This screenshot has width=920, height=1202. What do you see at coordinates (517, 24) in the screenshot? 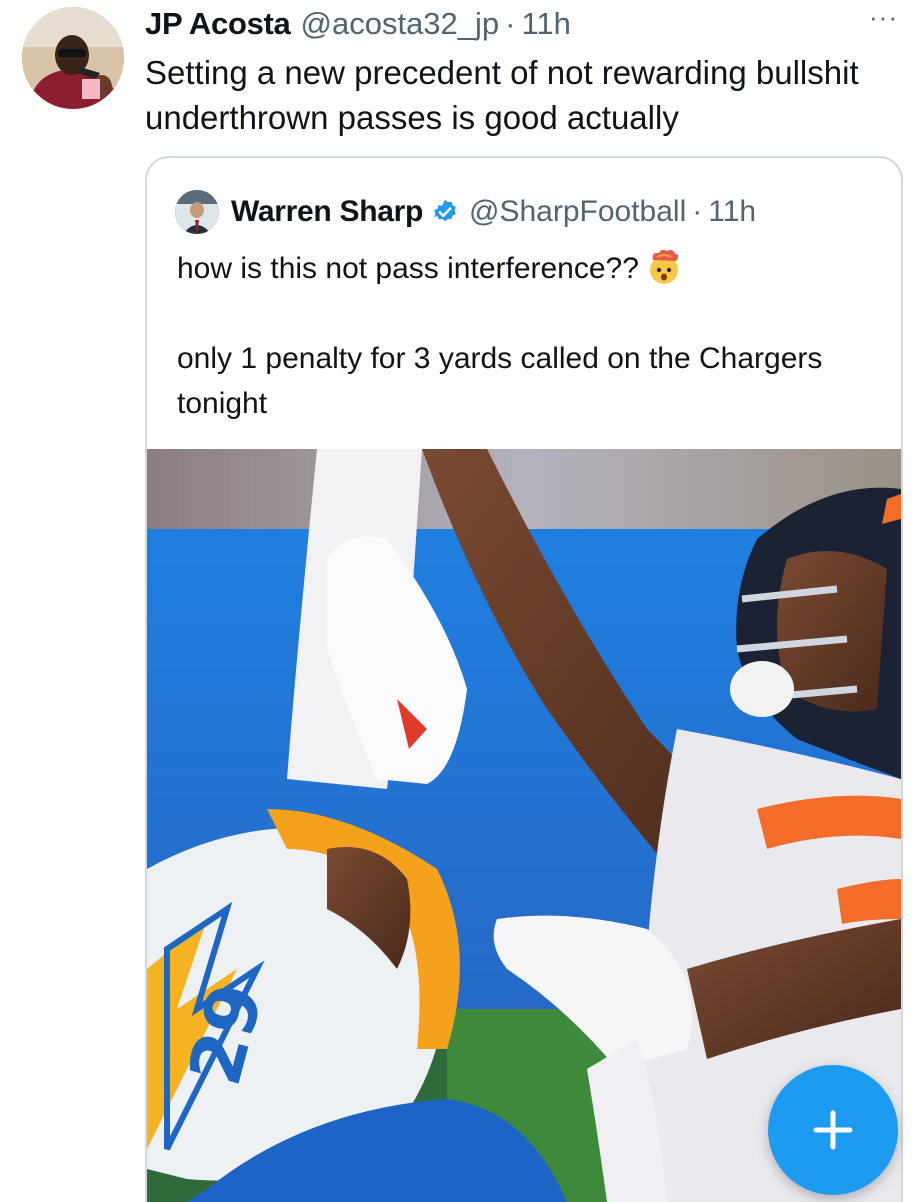
I see `tweet-header: JP Acosta @acosta32_jp · 11h` at bounding box center [517, 24].